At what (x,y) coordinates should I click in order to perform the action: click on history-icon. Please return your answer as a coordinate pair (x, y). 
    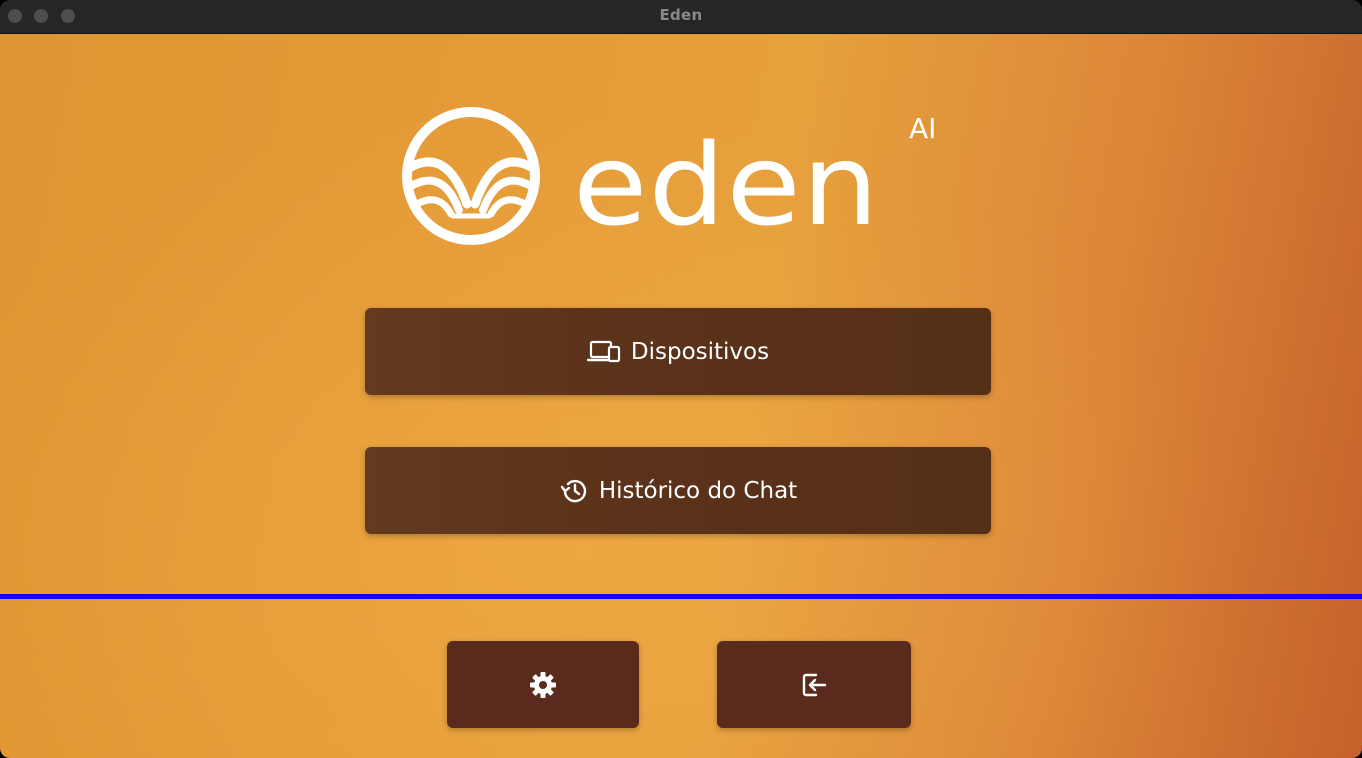
    Looking at the image, I should click on (573, 490).